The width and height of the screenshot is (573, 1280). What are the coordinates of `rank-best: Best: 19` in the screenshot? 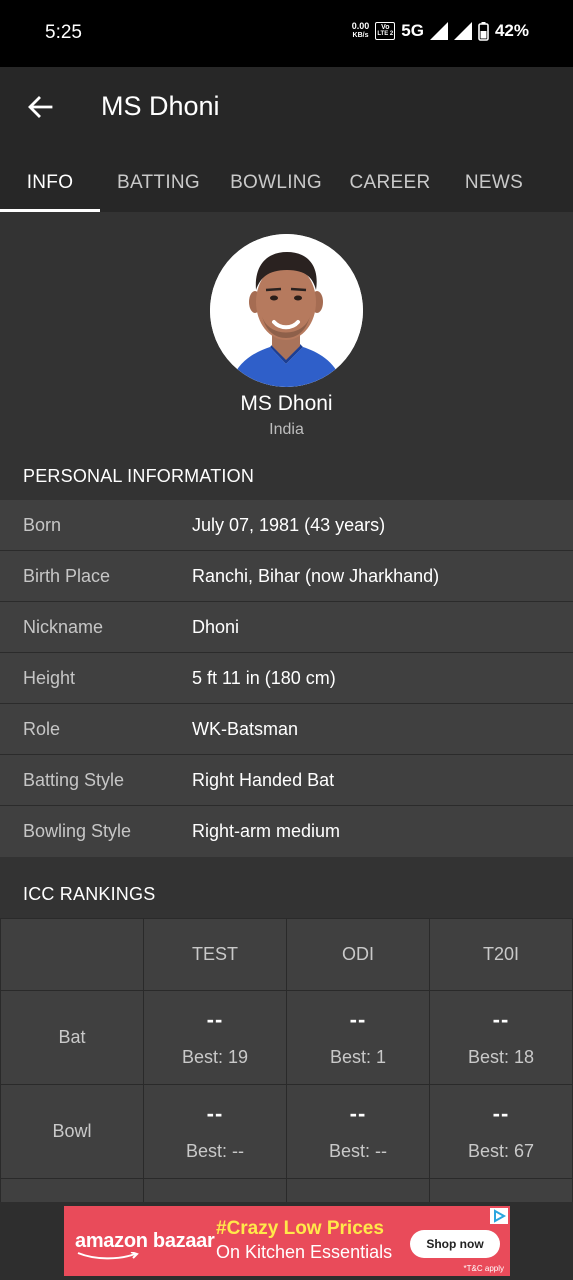 It's located at (215, 1057).